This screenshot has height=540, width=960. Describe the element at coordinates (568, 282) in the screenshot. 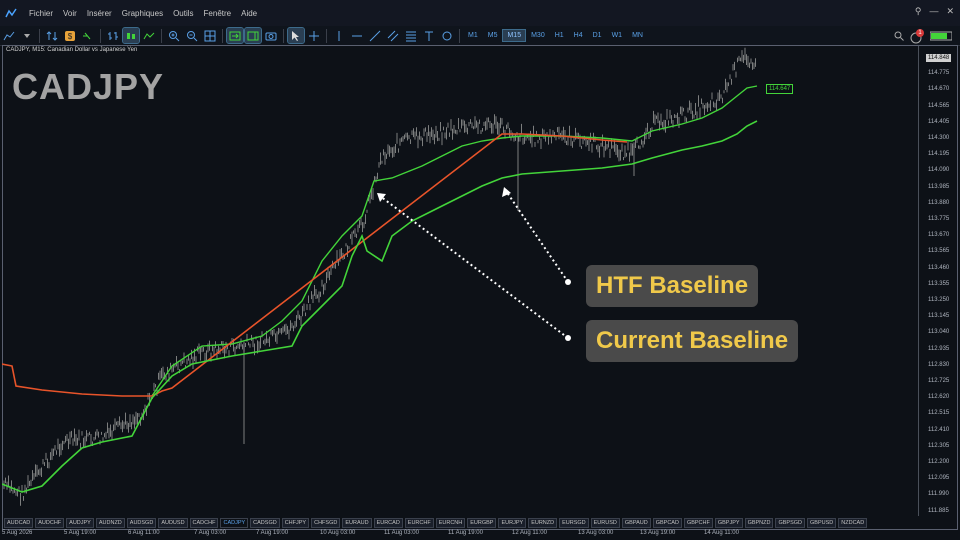

I see `arrow-htf-dot` at that location.